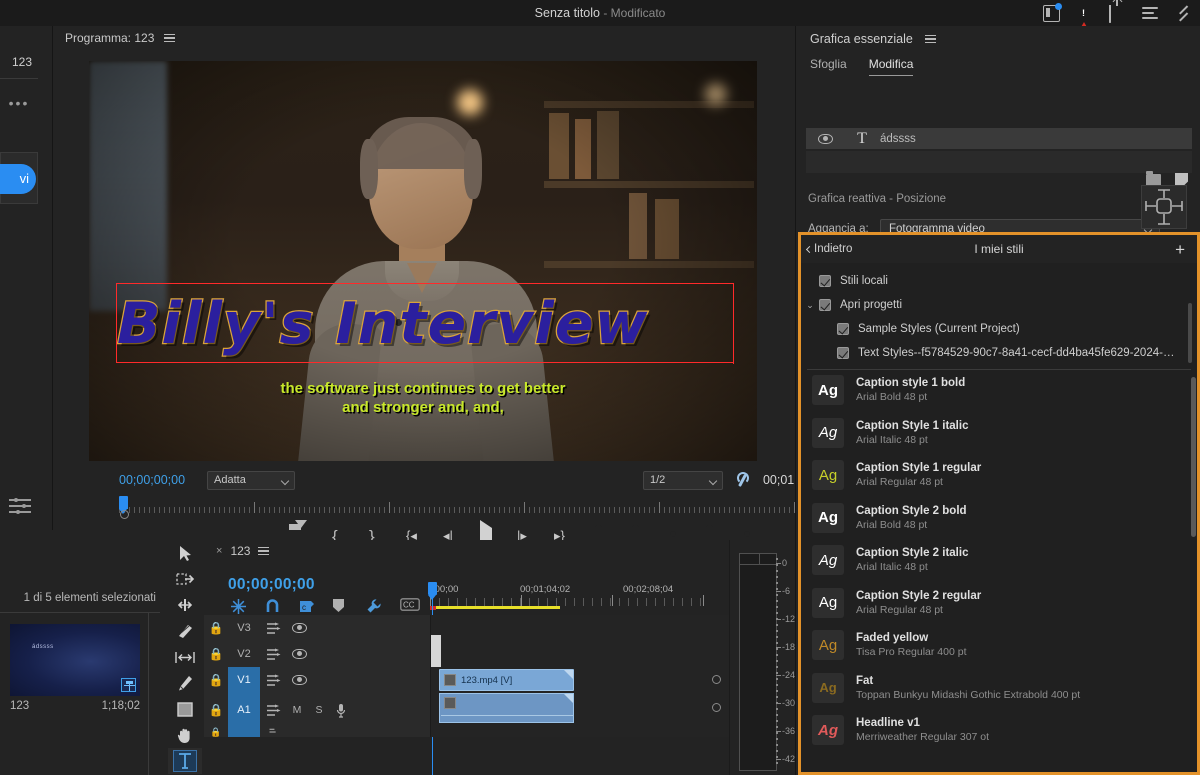 The image size is (1200, 775). What do you see at coordinates (496, 607) in the screenshot?
I see `work-area-bar` at bounding box center [496, 607].